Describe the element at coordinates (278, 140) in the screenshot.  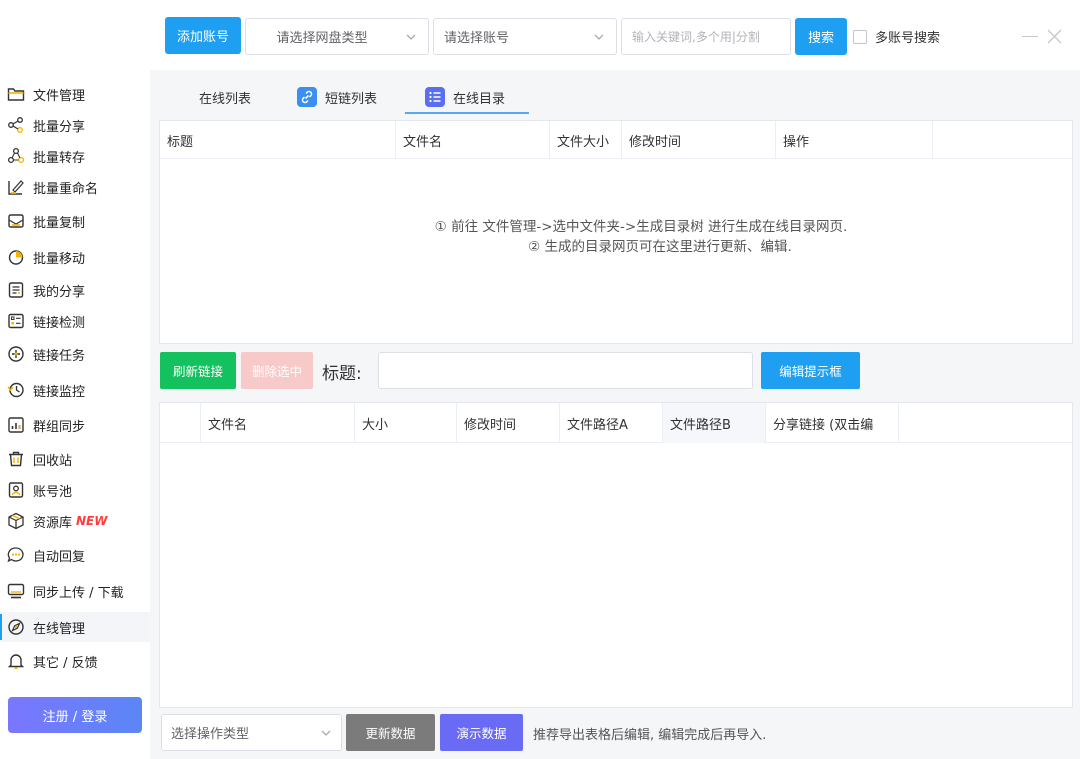
I see `column-header-title: 标题` at that location.